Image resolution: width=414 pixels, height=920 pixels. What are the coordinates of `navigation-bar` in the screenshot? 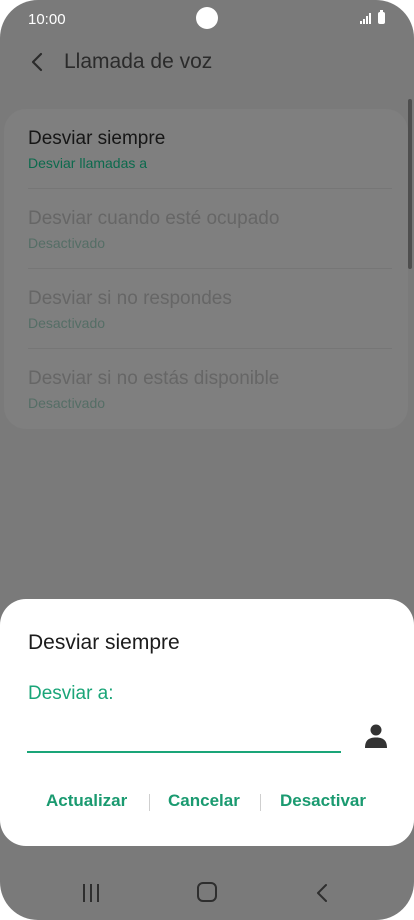 It's located at (207, 890).